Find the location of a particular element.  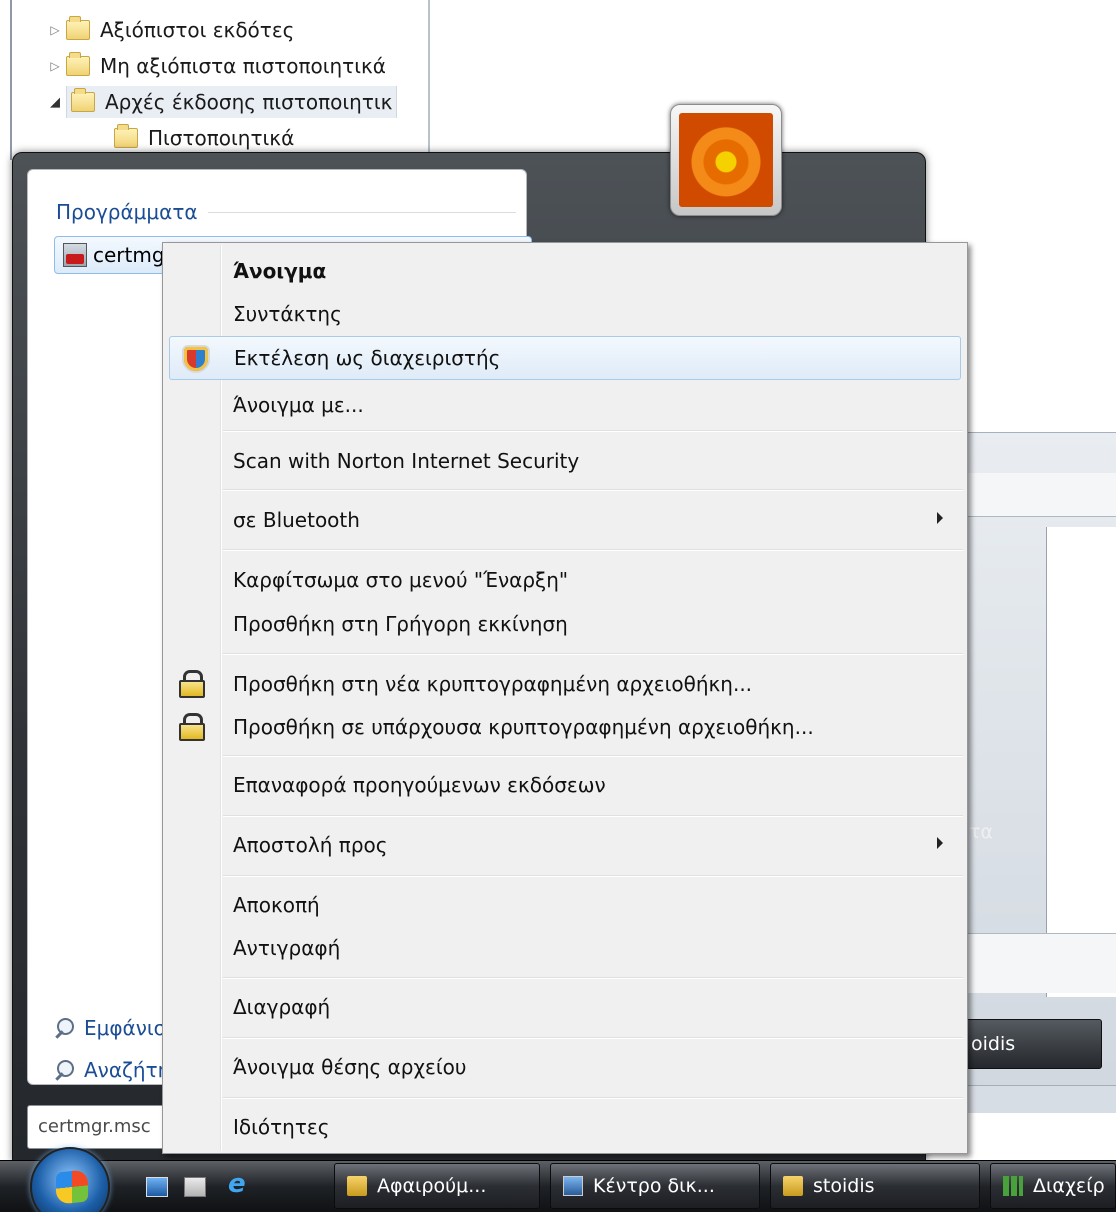

taskbar-button-manager: Διαχείρ is located at coordinates (1053, 1186).